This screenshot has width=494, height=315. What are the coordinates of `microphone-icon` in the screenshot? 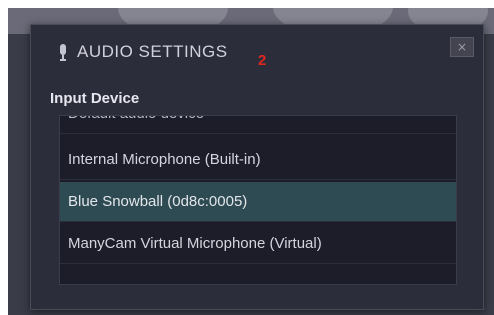 It's located at (63, 53).